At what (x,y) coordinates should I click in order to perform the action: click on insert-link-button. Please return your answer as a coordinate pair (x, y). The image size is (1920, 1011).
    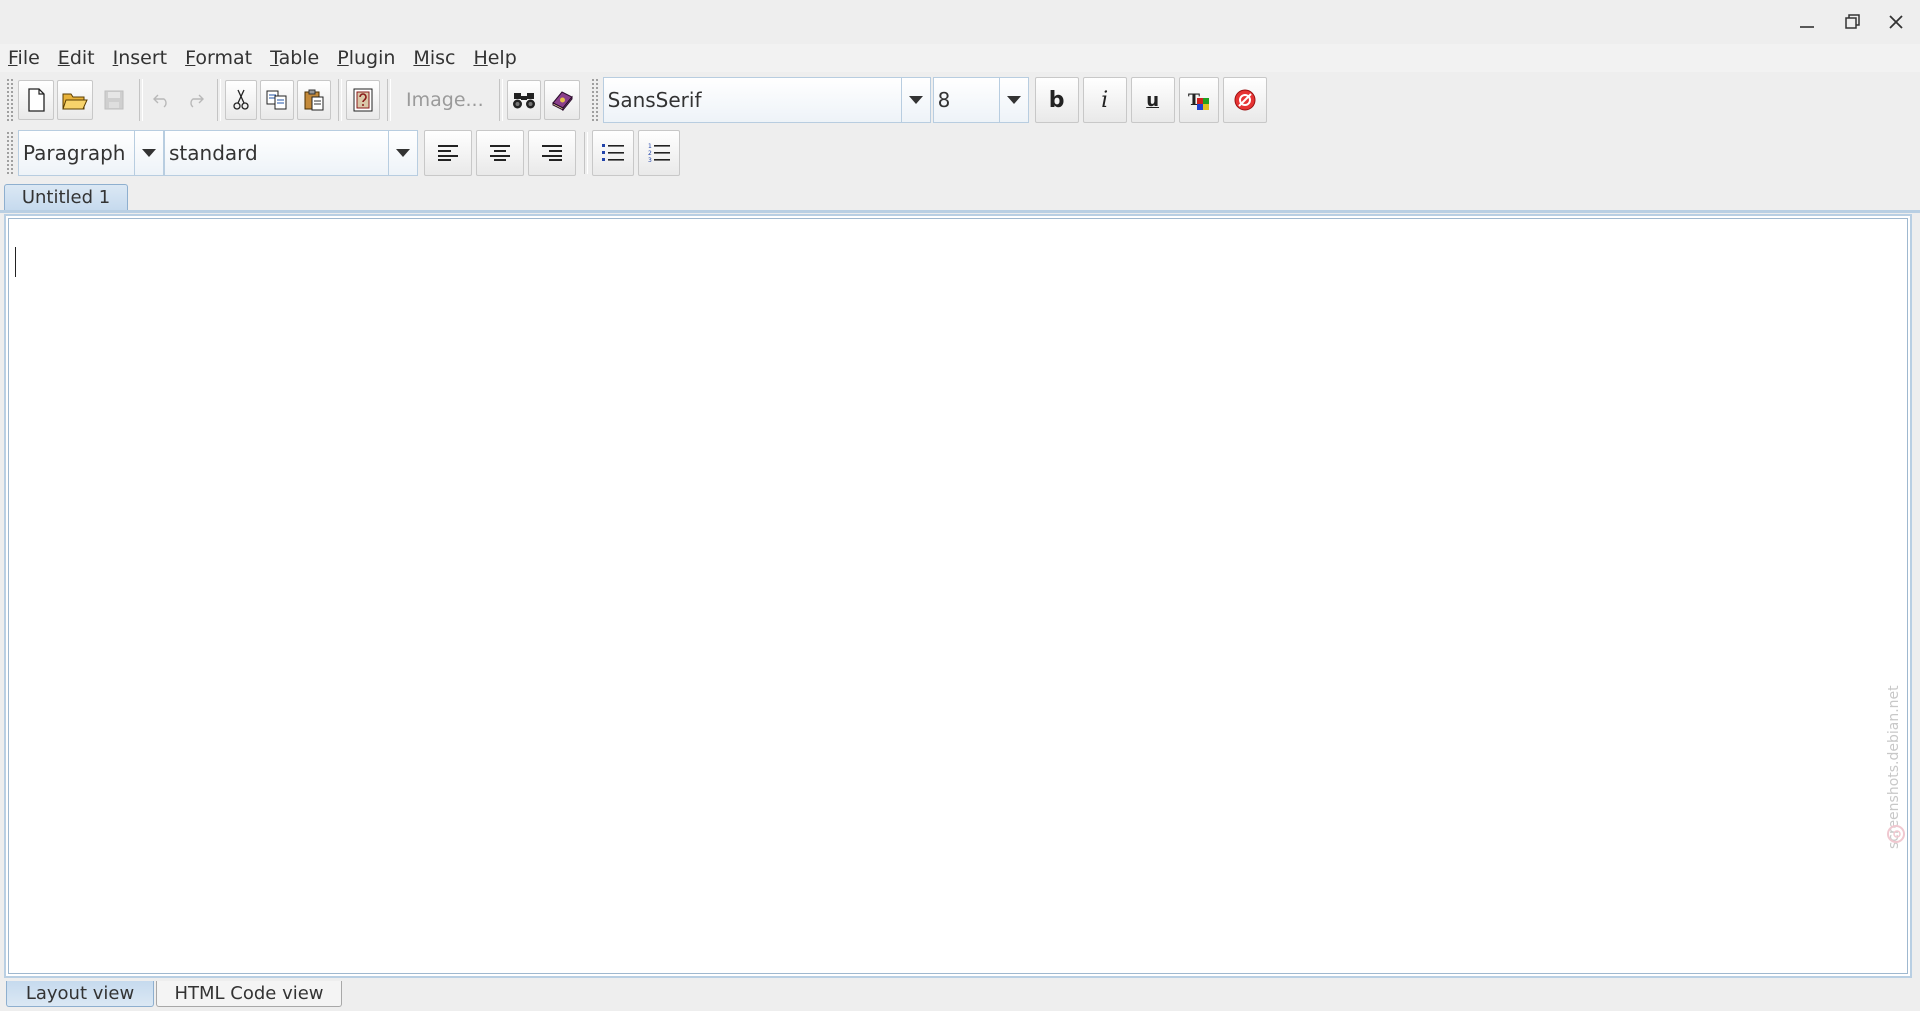
    Looking at the image, I should click on (363, 100).